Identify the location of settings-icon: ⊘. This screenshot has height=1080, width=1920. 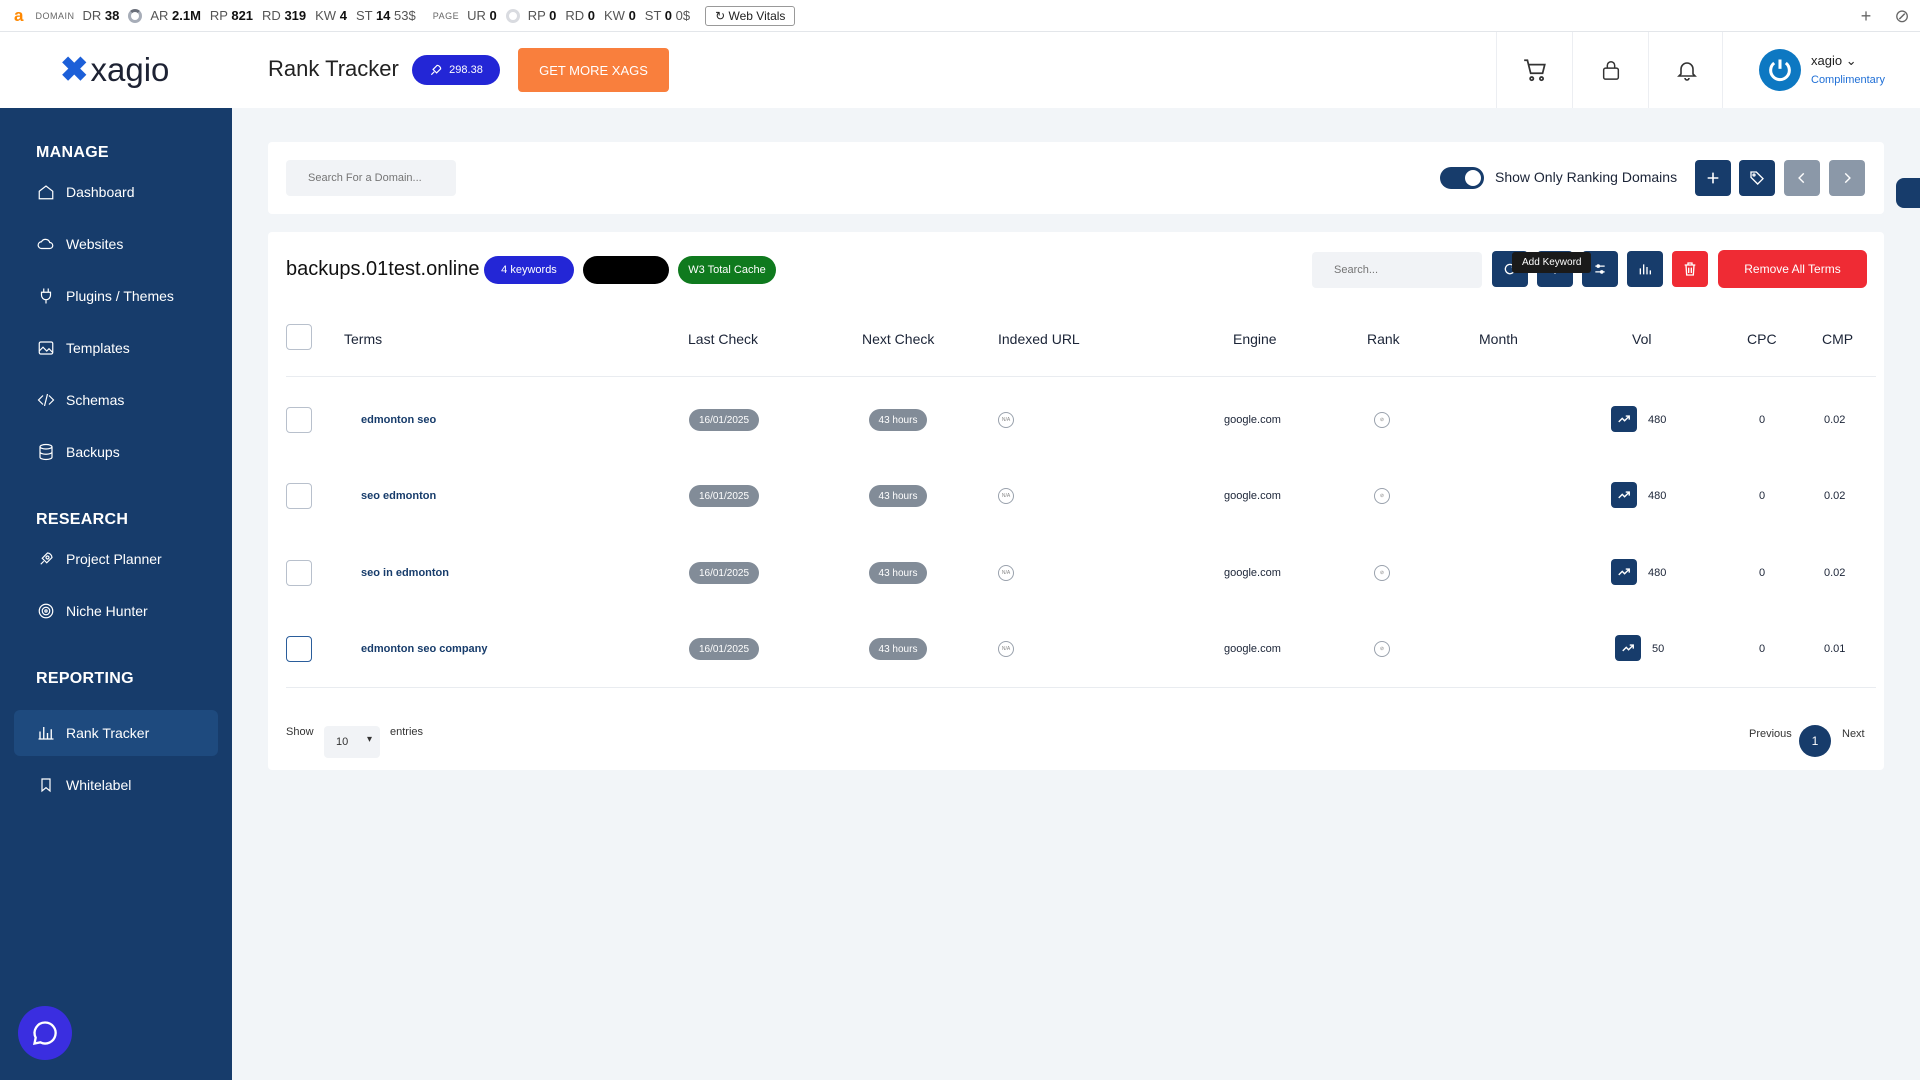
(1902, 16).